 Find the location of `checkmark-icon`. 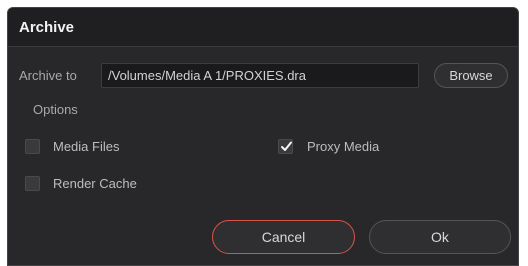

checkmark-icon is located at coordinates (286, 146).